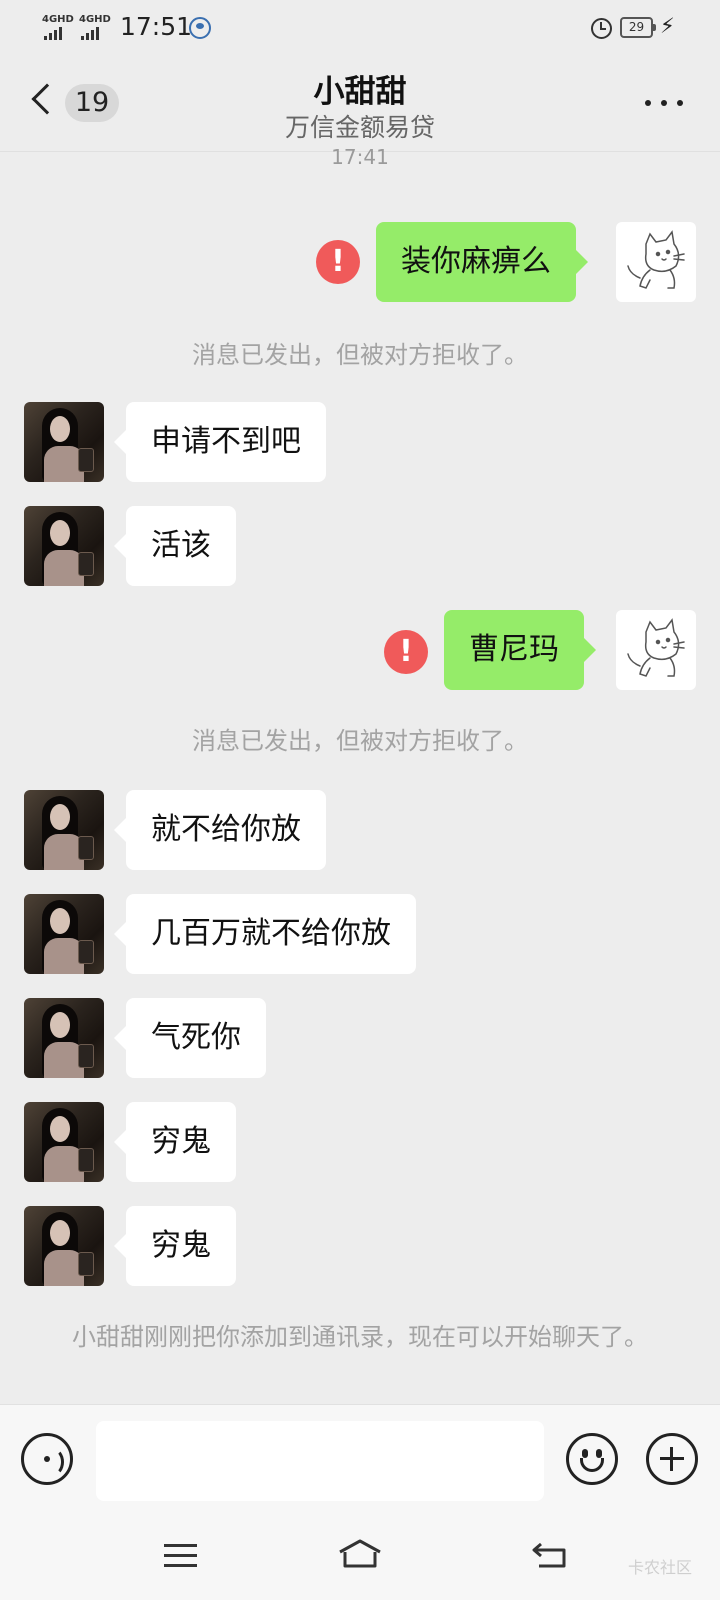 Image resolution: width=720 pixels, height=1600 pixels. Describe the element at coordinates (220, 442) in the screenshot. I see `message-bubble-incoming: 申请不到吧` at that location.